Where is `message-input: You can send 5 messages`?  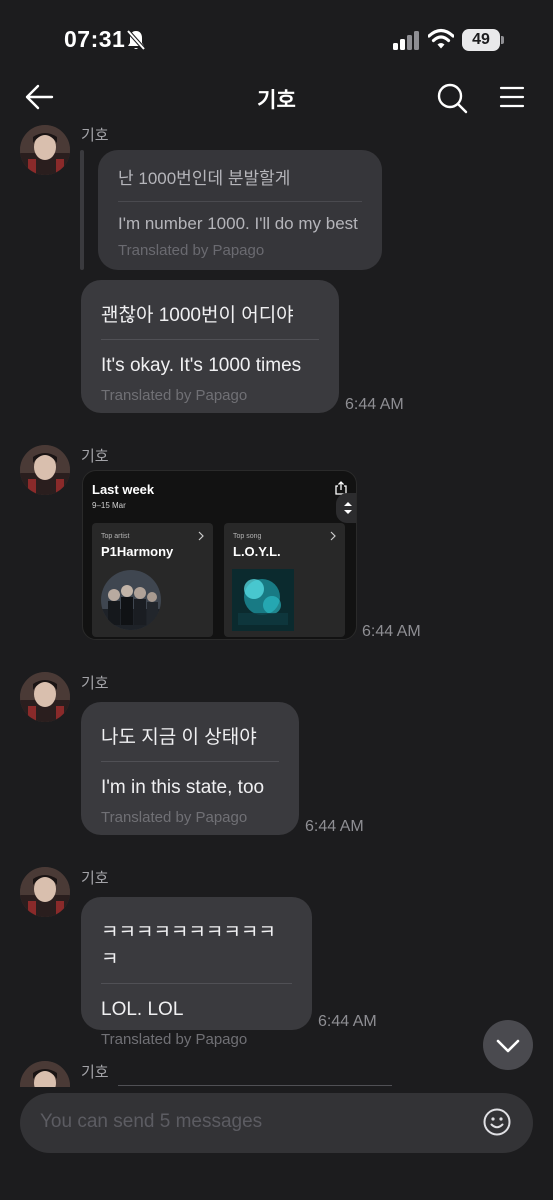 message-input: You can send 5 messages is located at coordinates (276, 1123).